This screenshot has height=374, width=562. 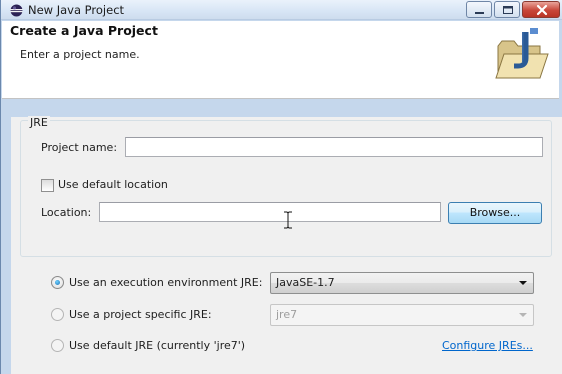 What do you see at coordinates (287, 314) in the screenshot?
I see `project-specific-jre-value: jre7` at bounding box center [287, 314].